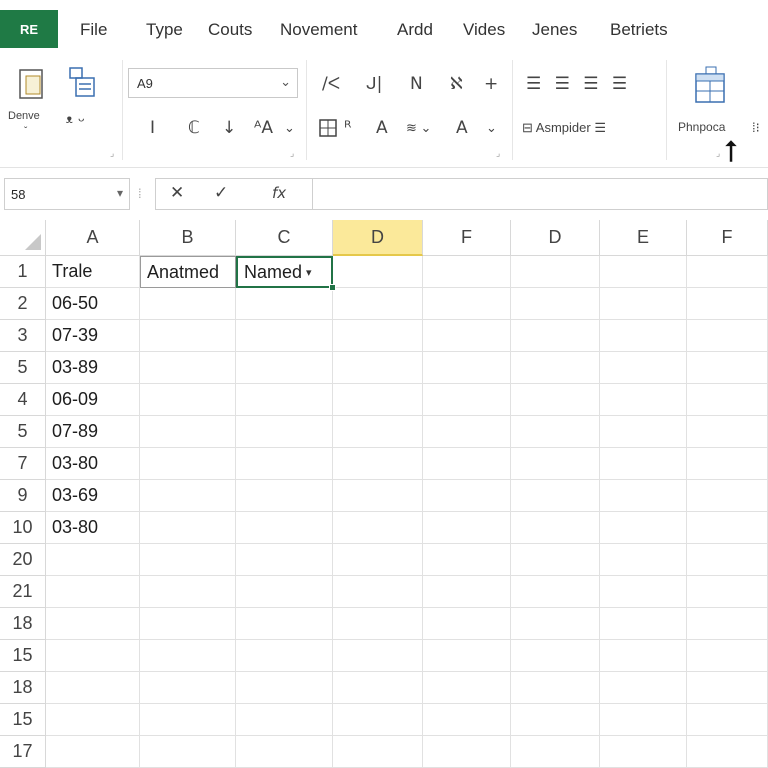 The image size is (768, 768). Describe the element at coordinates (23, 496) in the screenshot. I see `row-header: 9` at that location.